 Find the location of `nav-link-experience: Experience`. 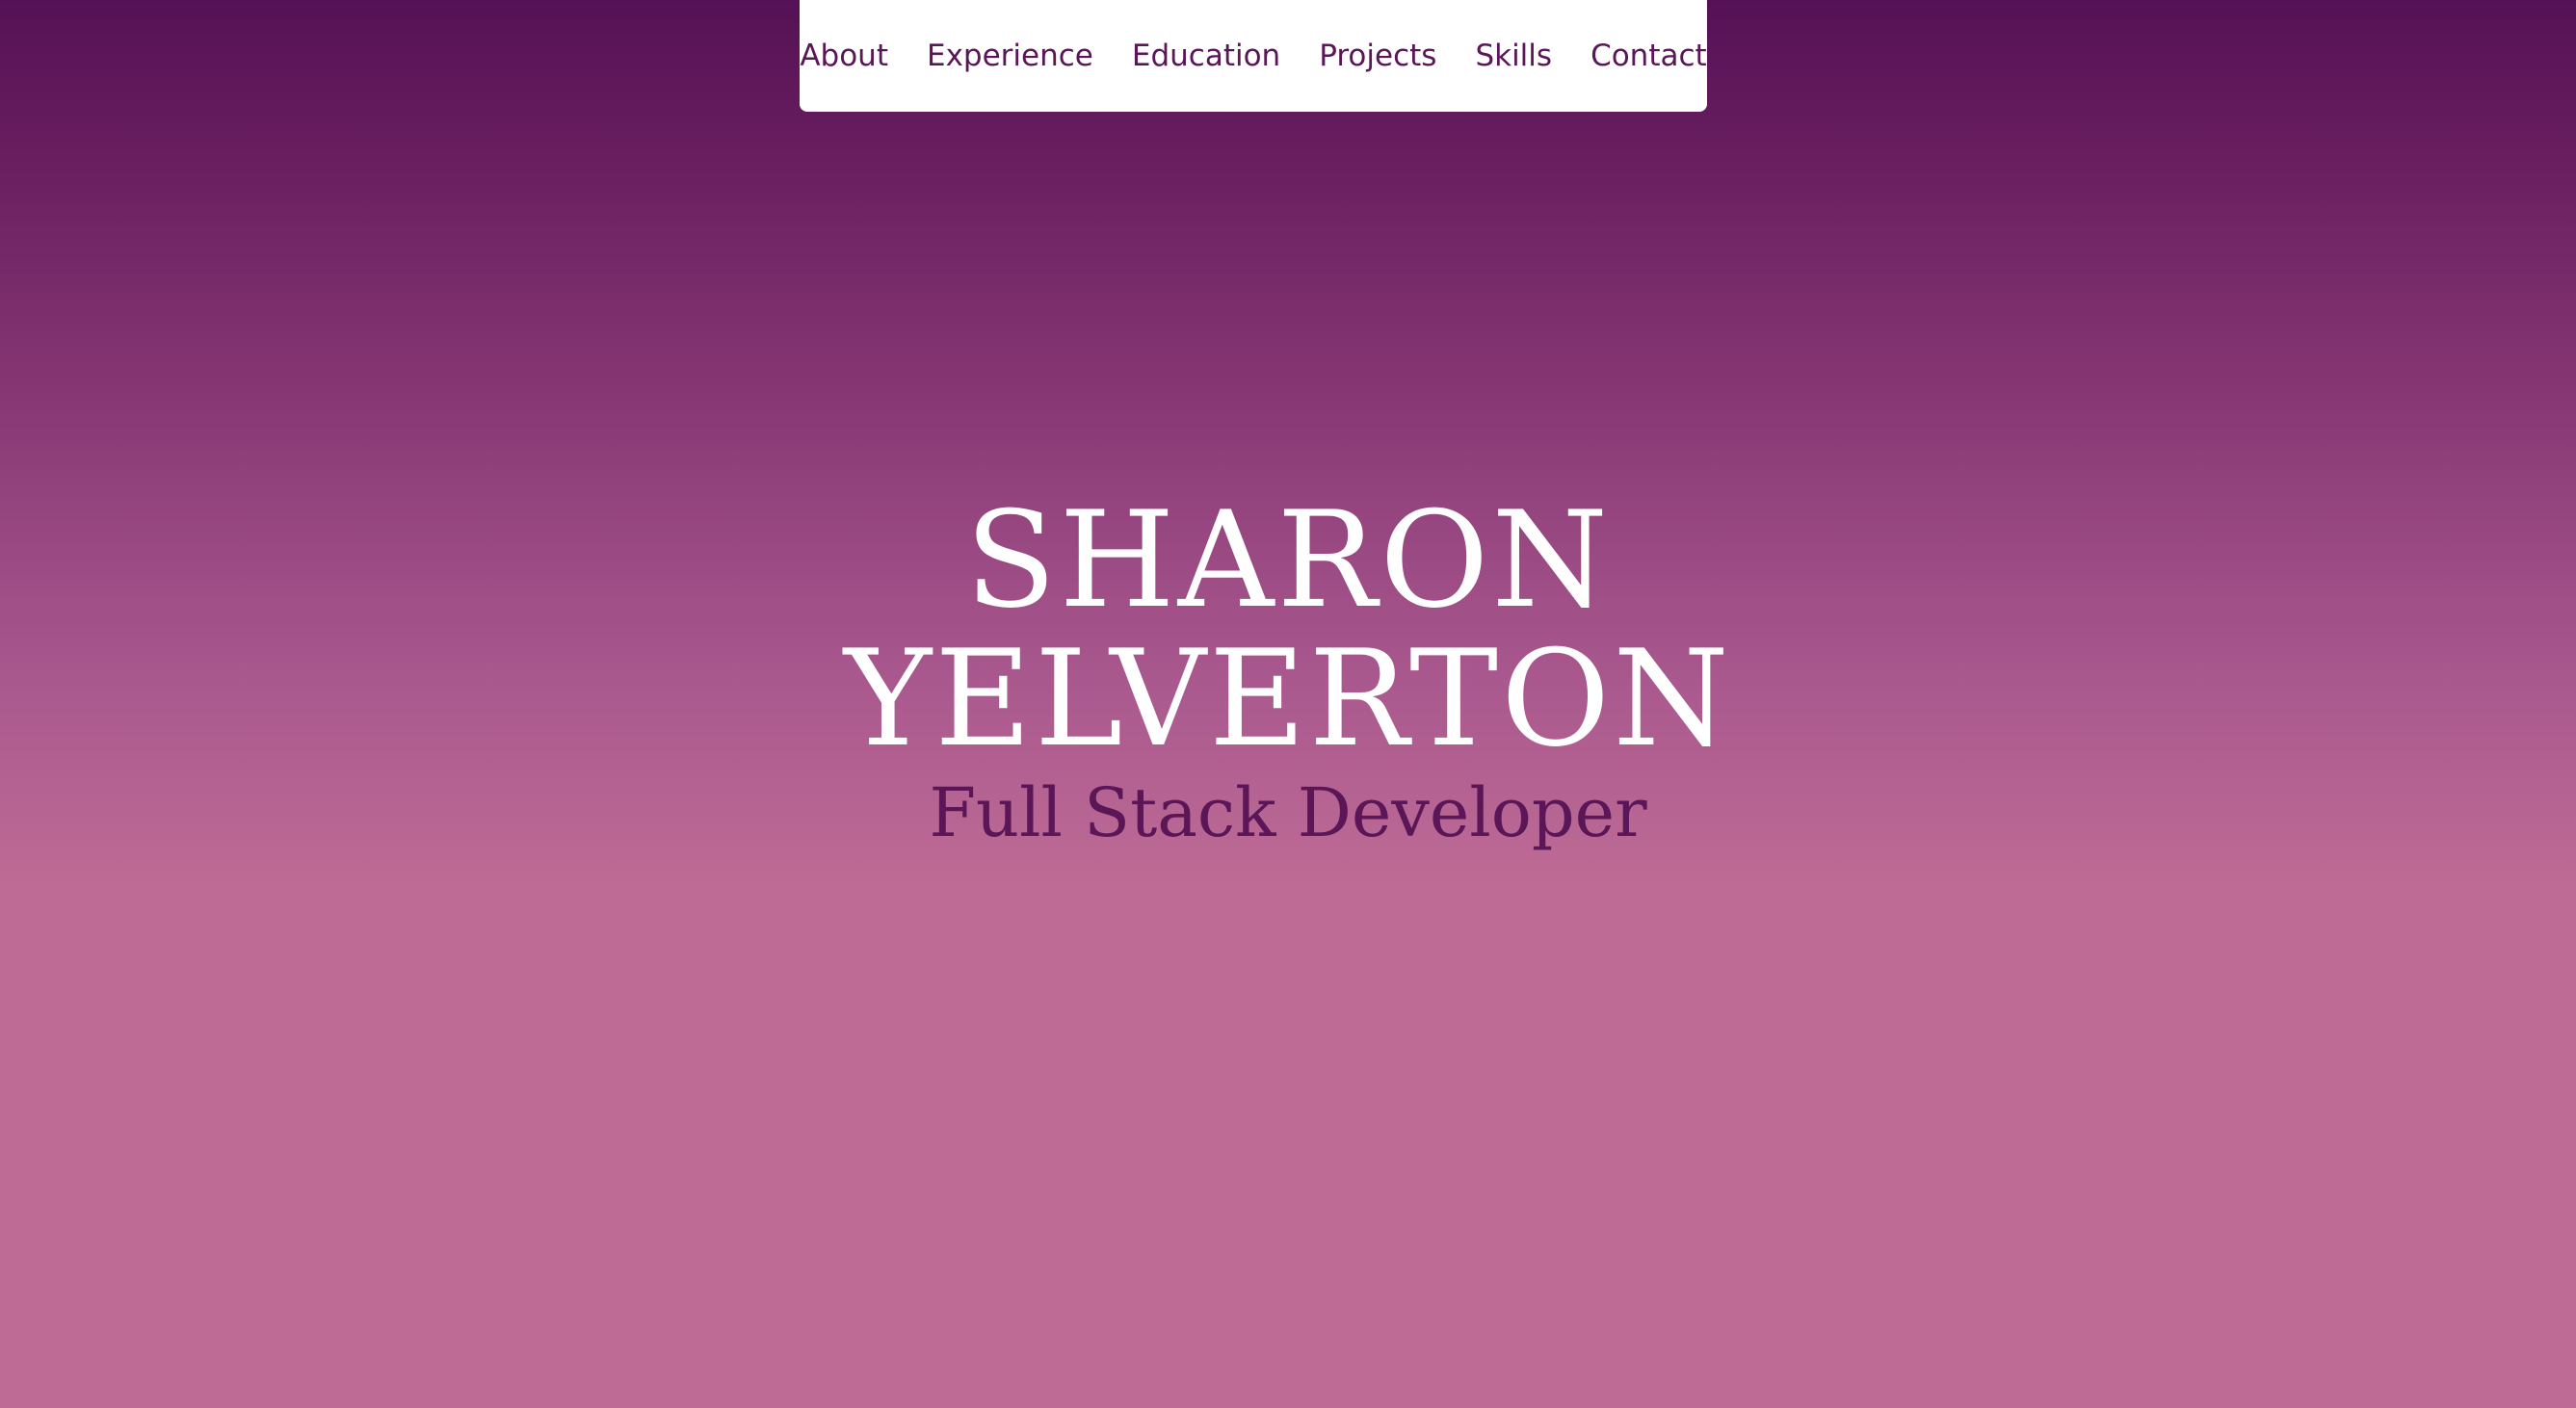

nav-link-experience: Experience is located at coordinates (1010, 55).